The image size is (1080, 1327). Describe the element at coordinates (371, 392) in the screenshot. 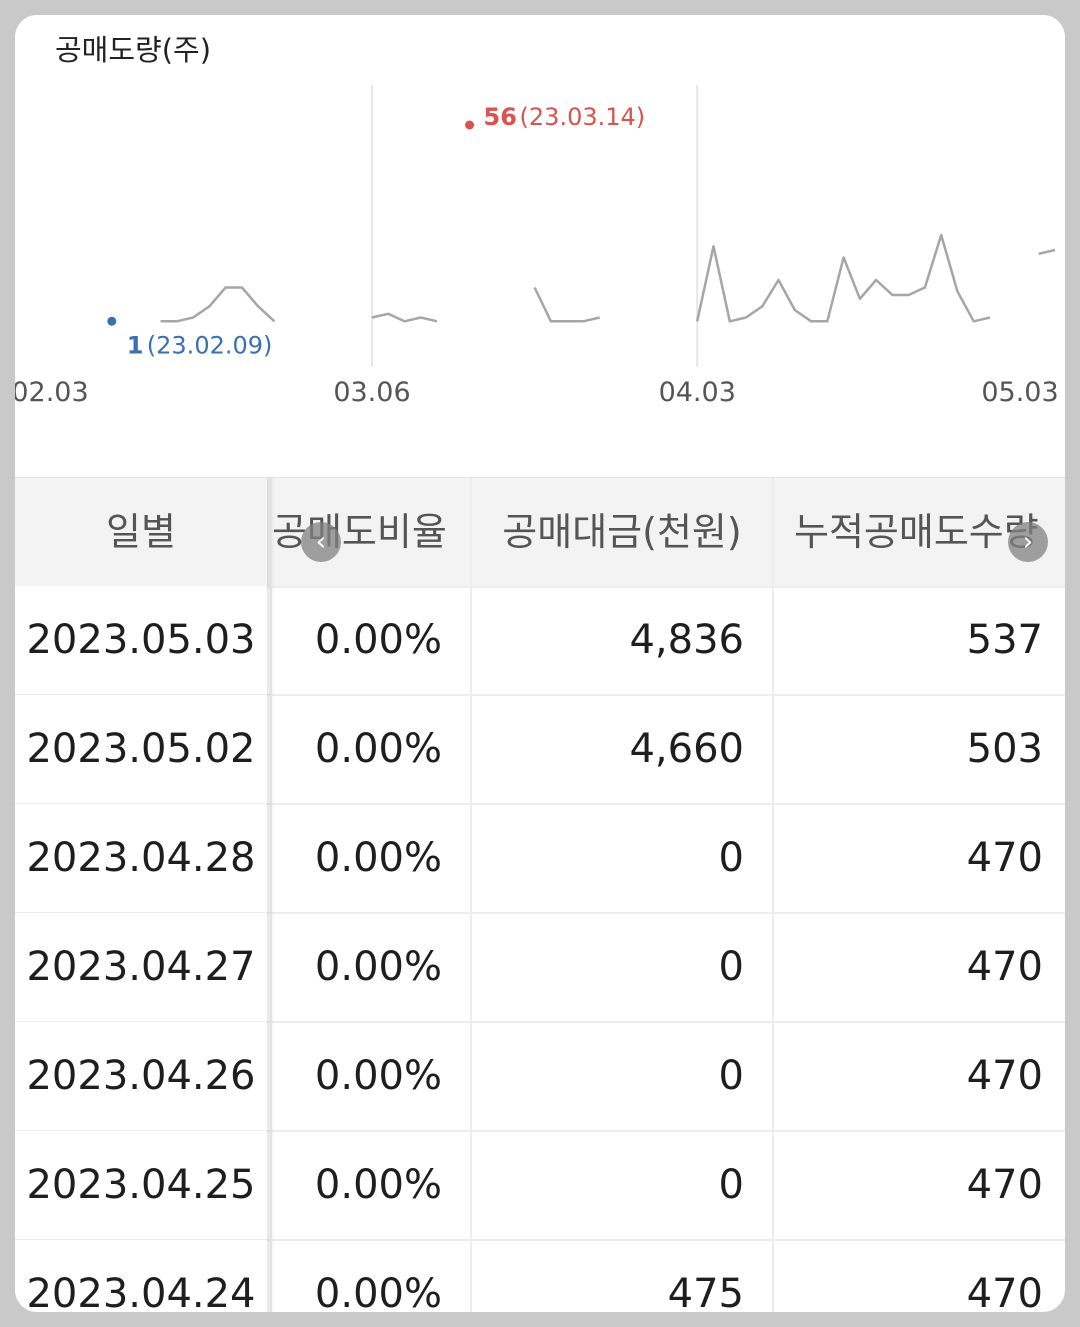

I see `x-tick-label: 03.06` at that location.